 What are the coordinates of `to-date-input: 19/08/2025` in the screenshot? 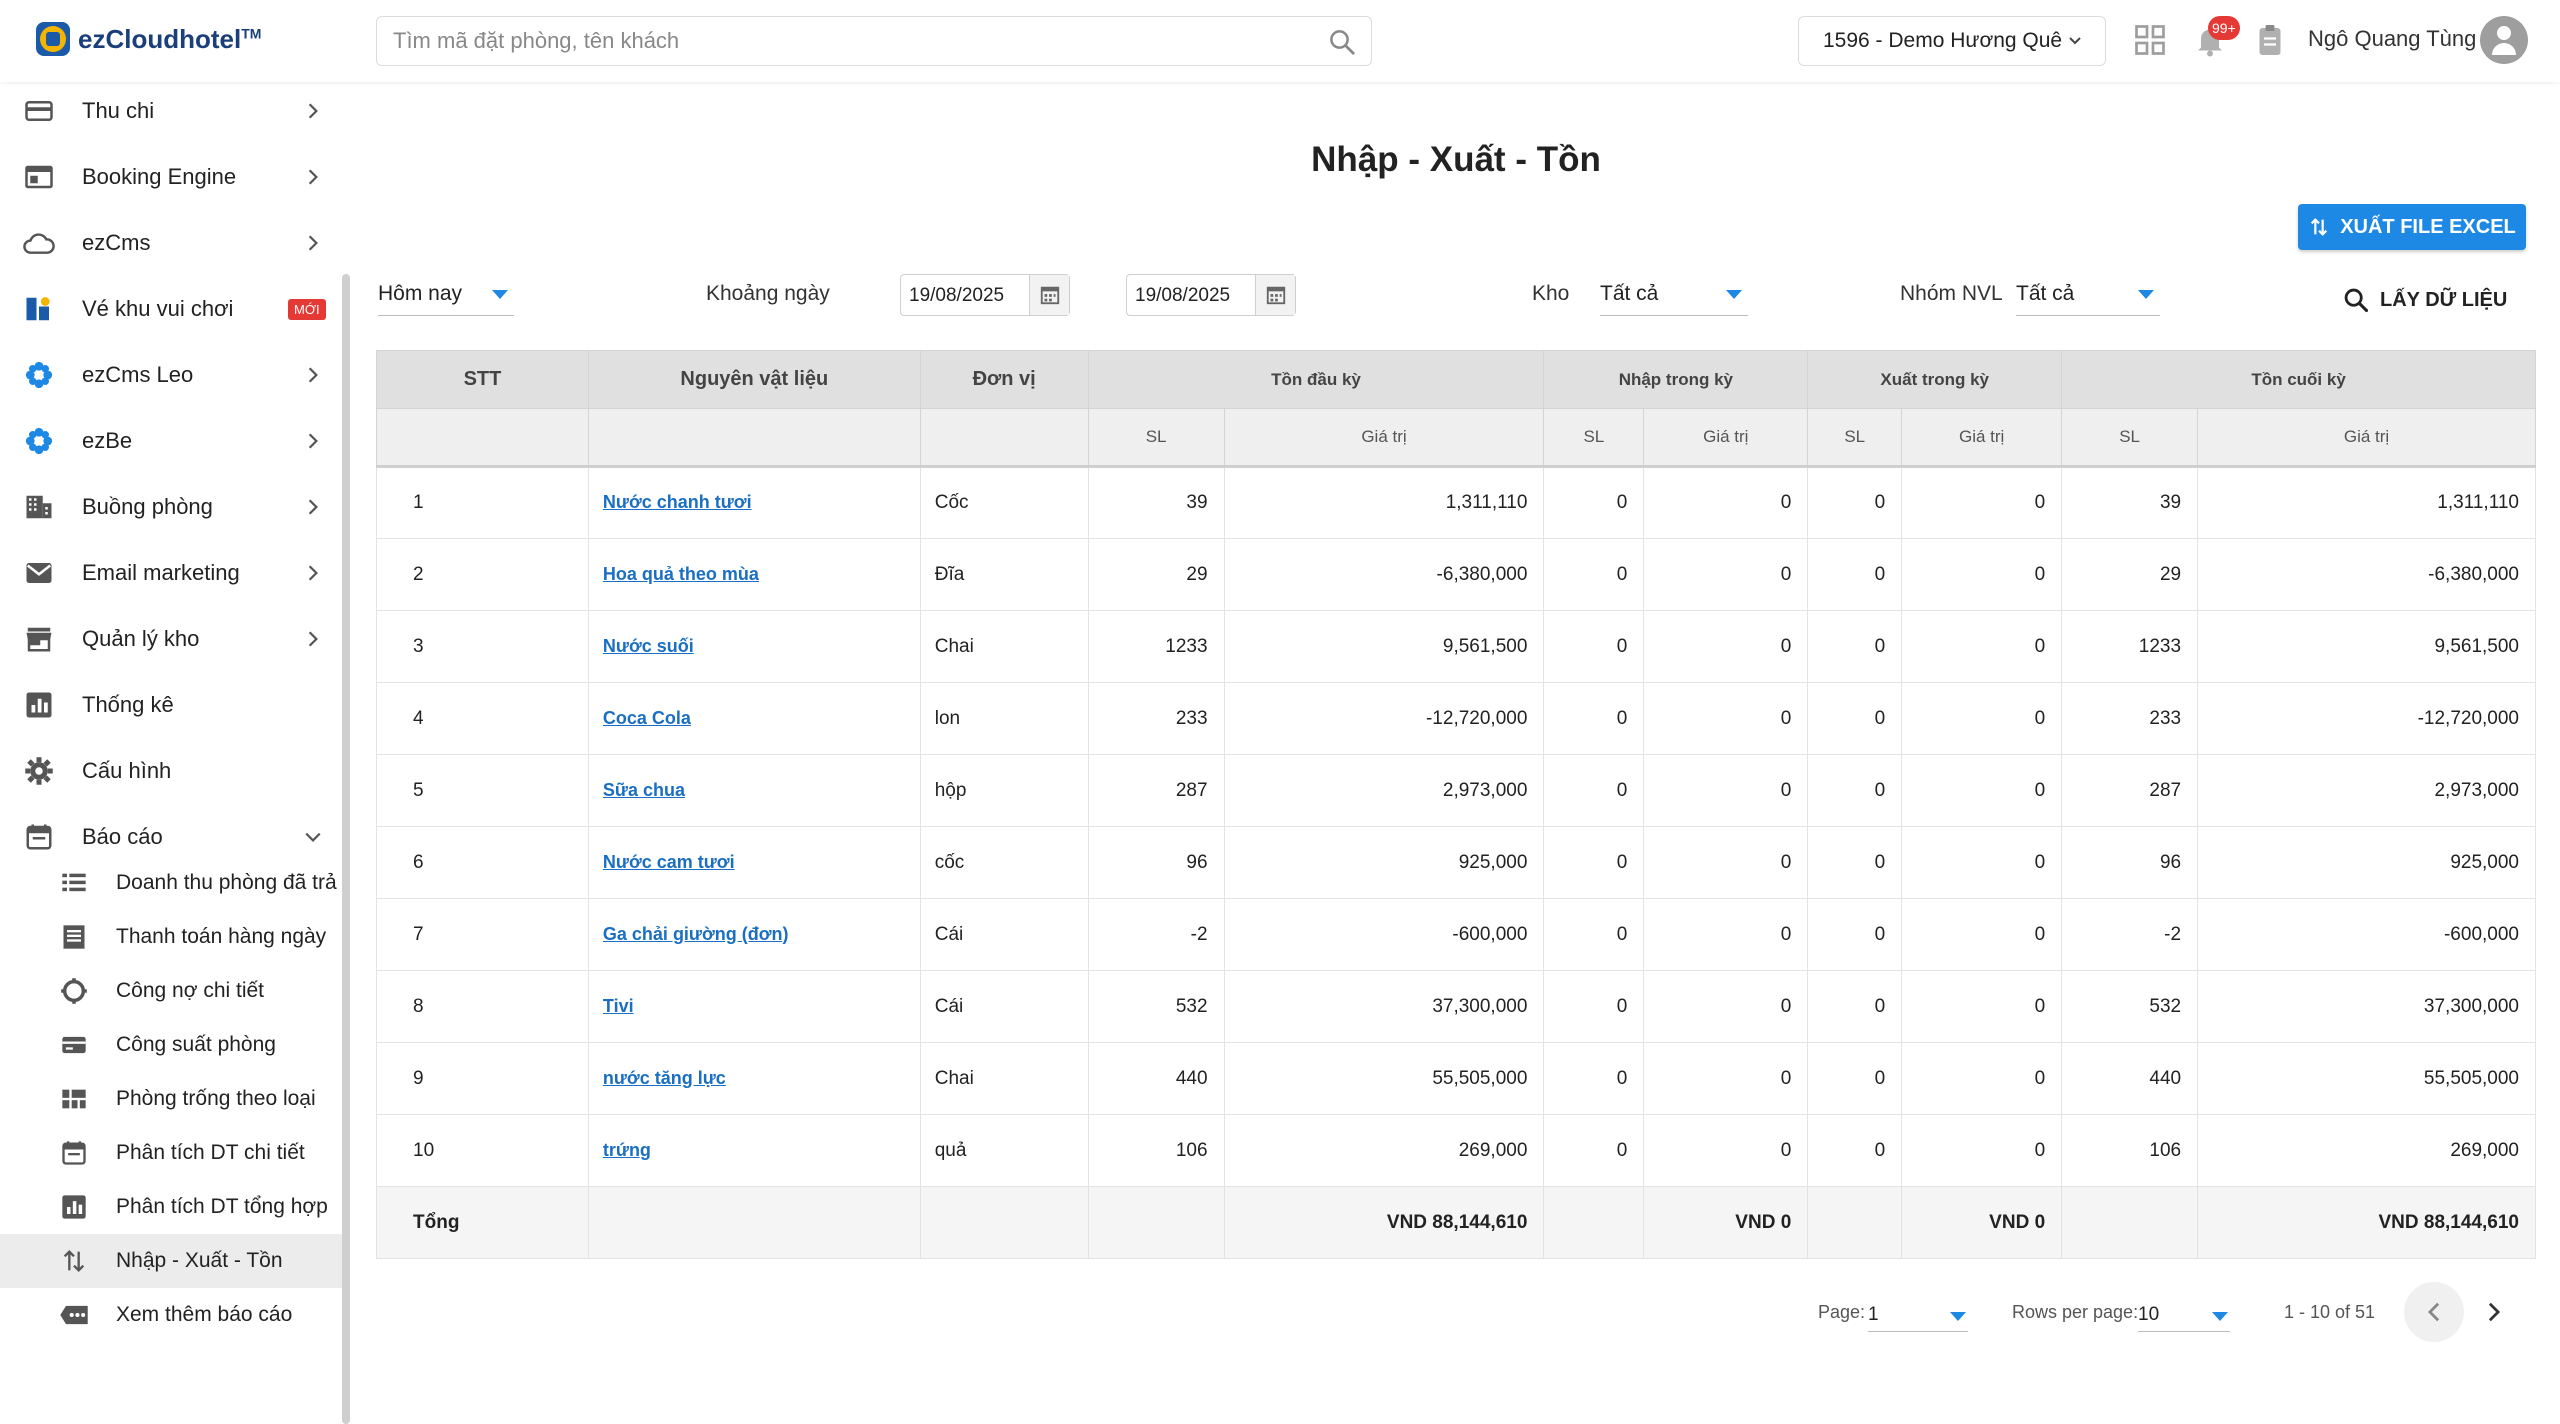 It's located at (1211, 295).